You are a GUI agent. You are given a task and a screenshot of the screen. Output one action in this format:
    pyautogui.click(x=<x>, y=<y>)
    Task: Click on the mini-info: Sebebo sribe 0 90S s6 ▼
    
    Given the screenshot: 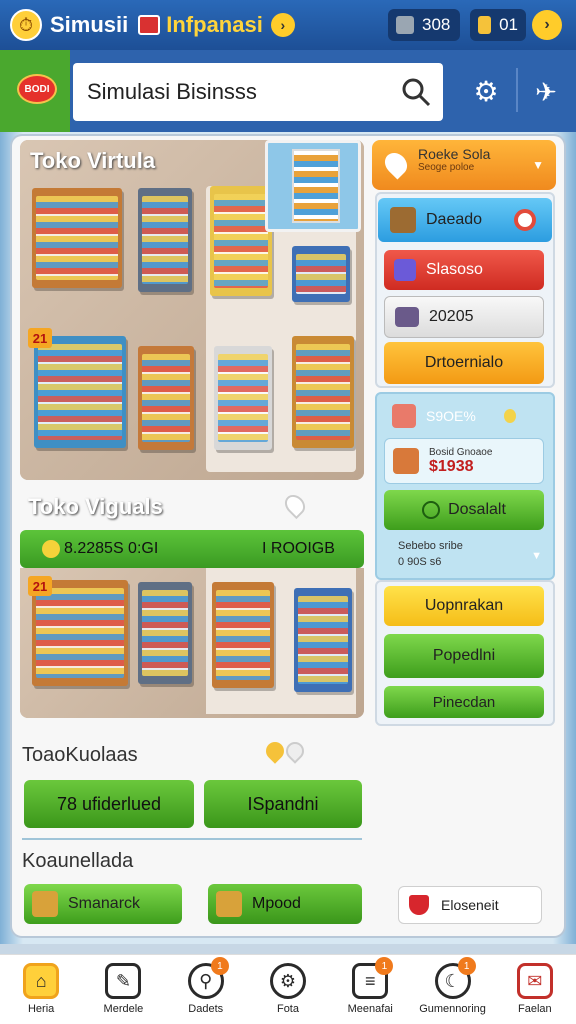 What is the action you would take?
    pyautogui.click(x=467, y=558)
    